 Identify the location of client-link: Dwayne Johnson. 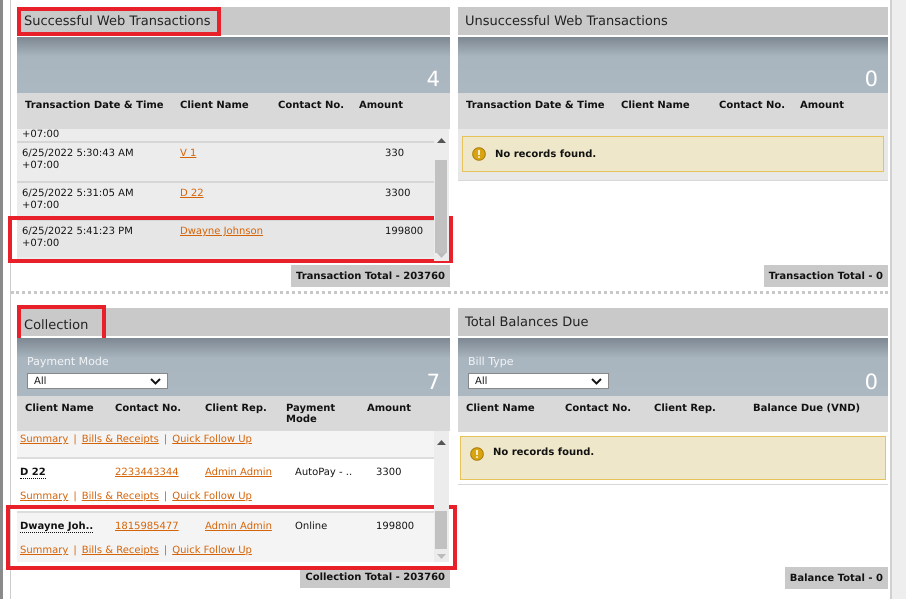
(222, 231).